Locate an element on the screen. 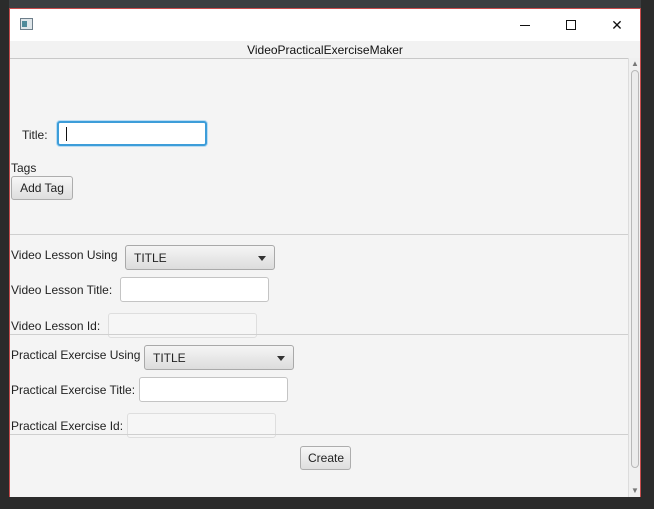  tags-label: Tags is located at coordinates (24, 168).